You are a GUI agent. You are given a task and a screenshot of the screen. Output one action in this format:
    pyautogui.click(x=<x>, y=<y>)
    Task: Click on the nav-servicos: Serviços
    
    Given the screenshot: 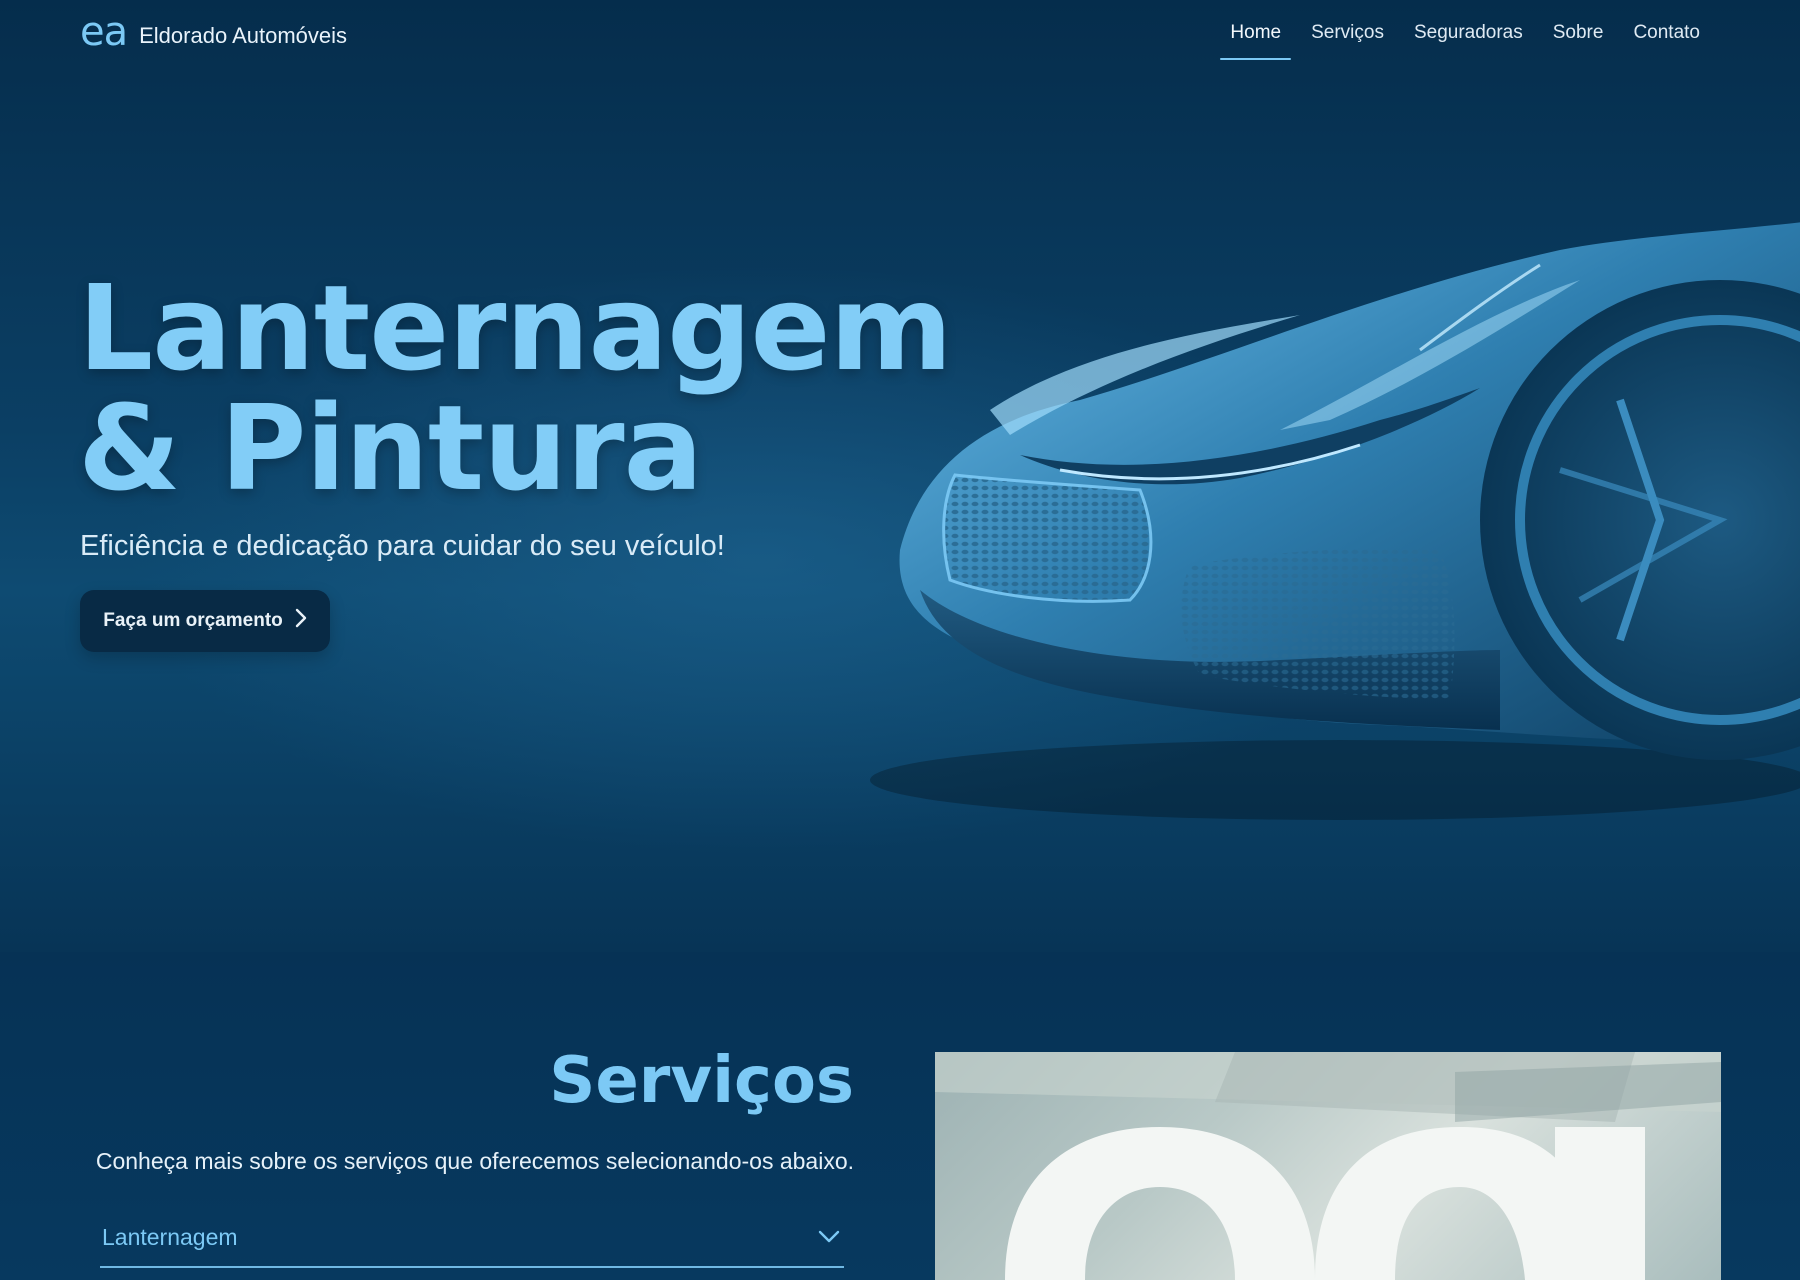 What is the action you would take?
    pyautogui.click(x=1347, y=39)
    